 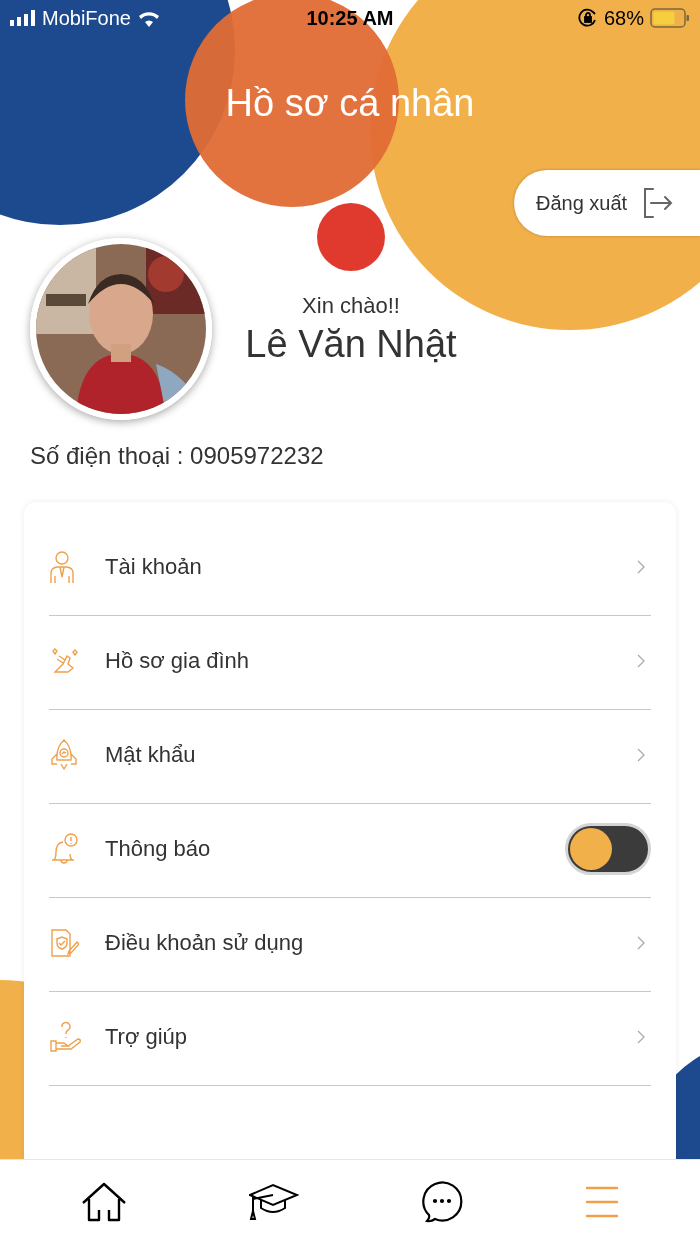 What do you see at coordinates (177, 456) in the screenshot?
I see `phone-number: Số điện thoại : 0905972232` at bounding box center [177, 456].